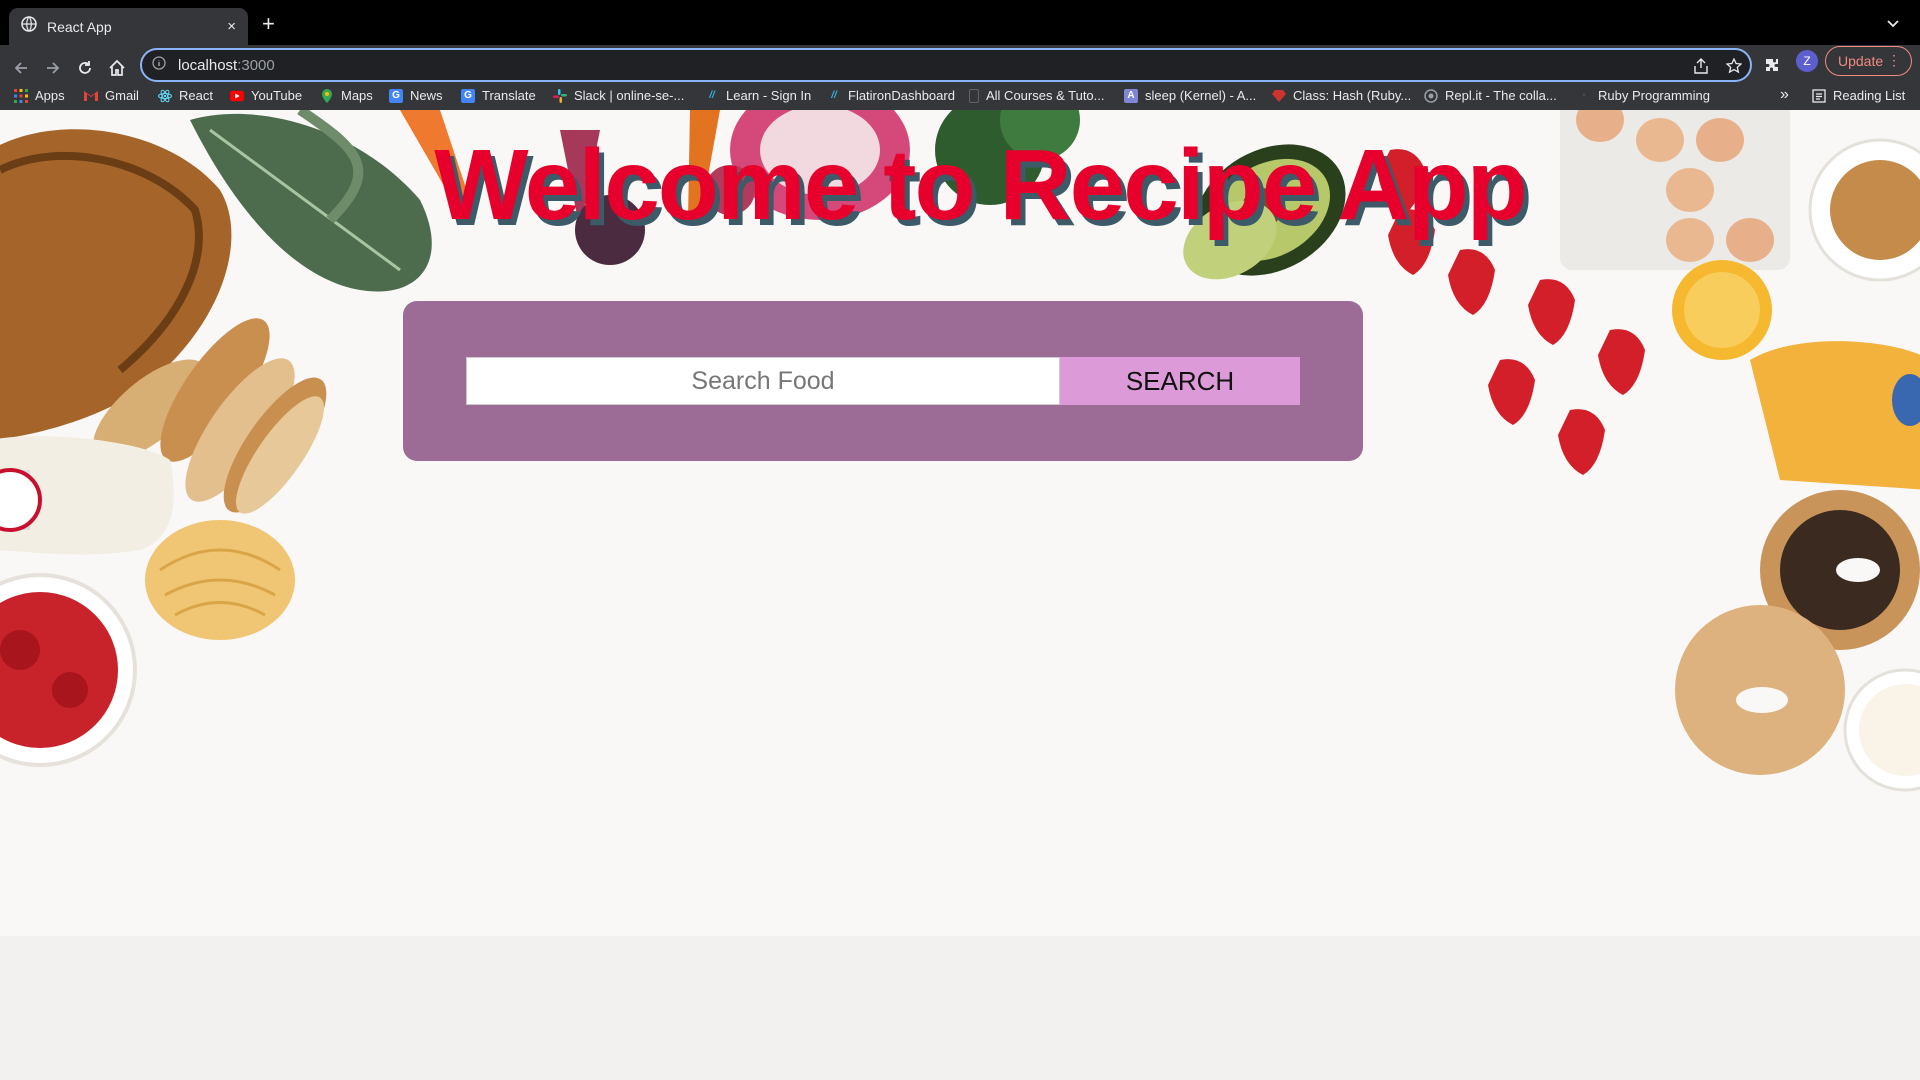 The height and width of the screenshot is (1080, 1920). I want to click on reading-list-label: Reading List, so click(1869, 95).